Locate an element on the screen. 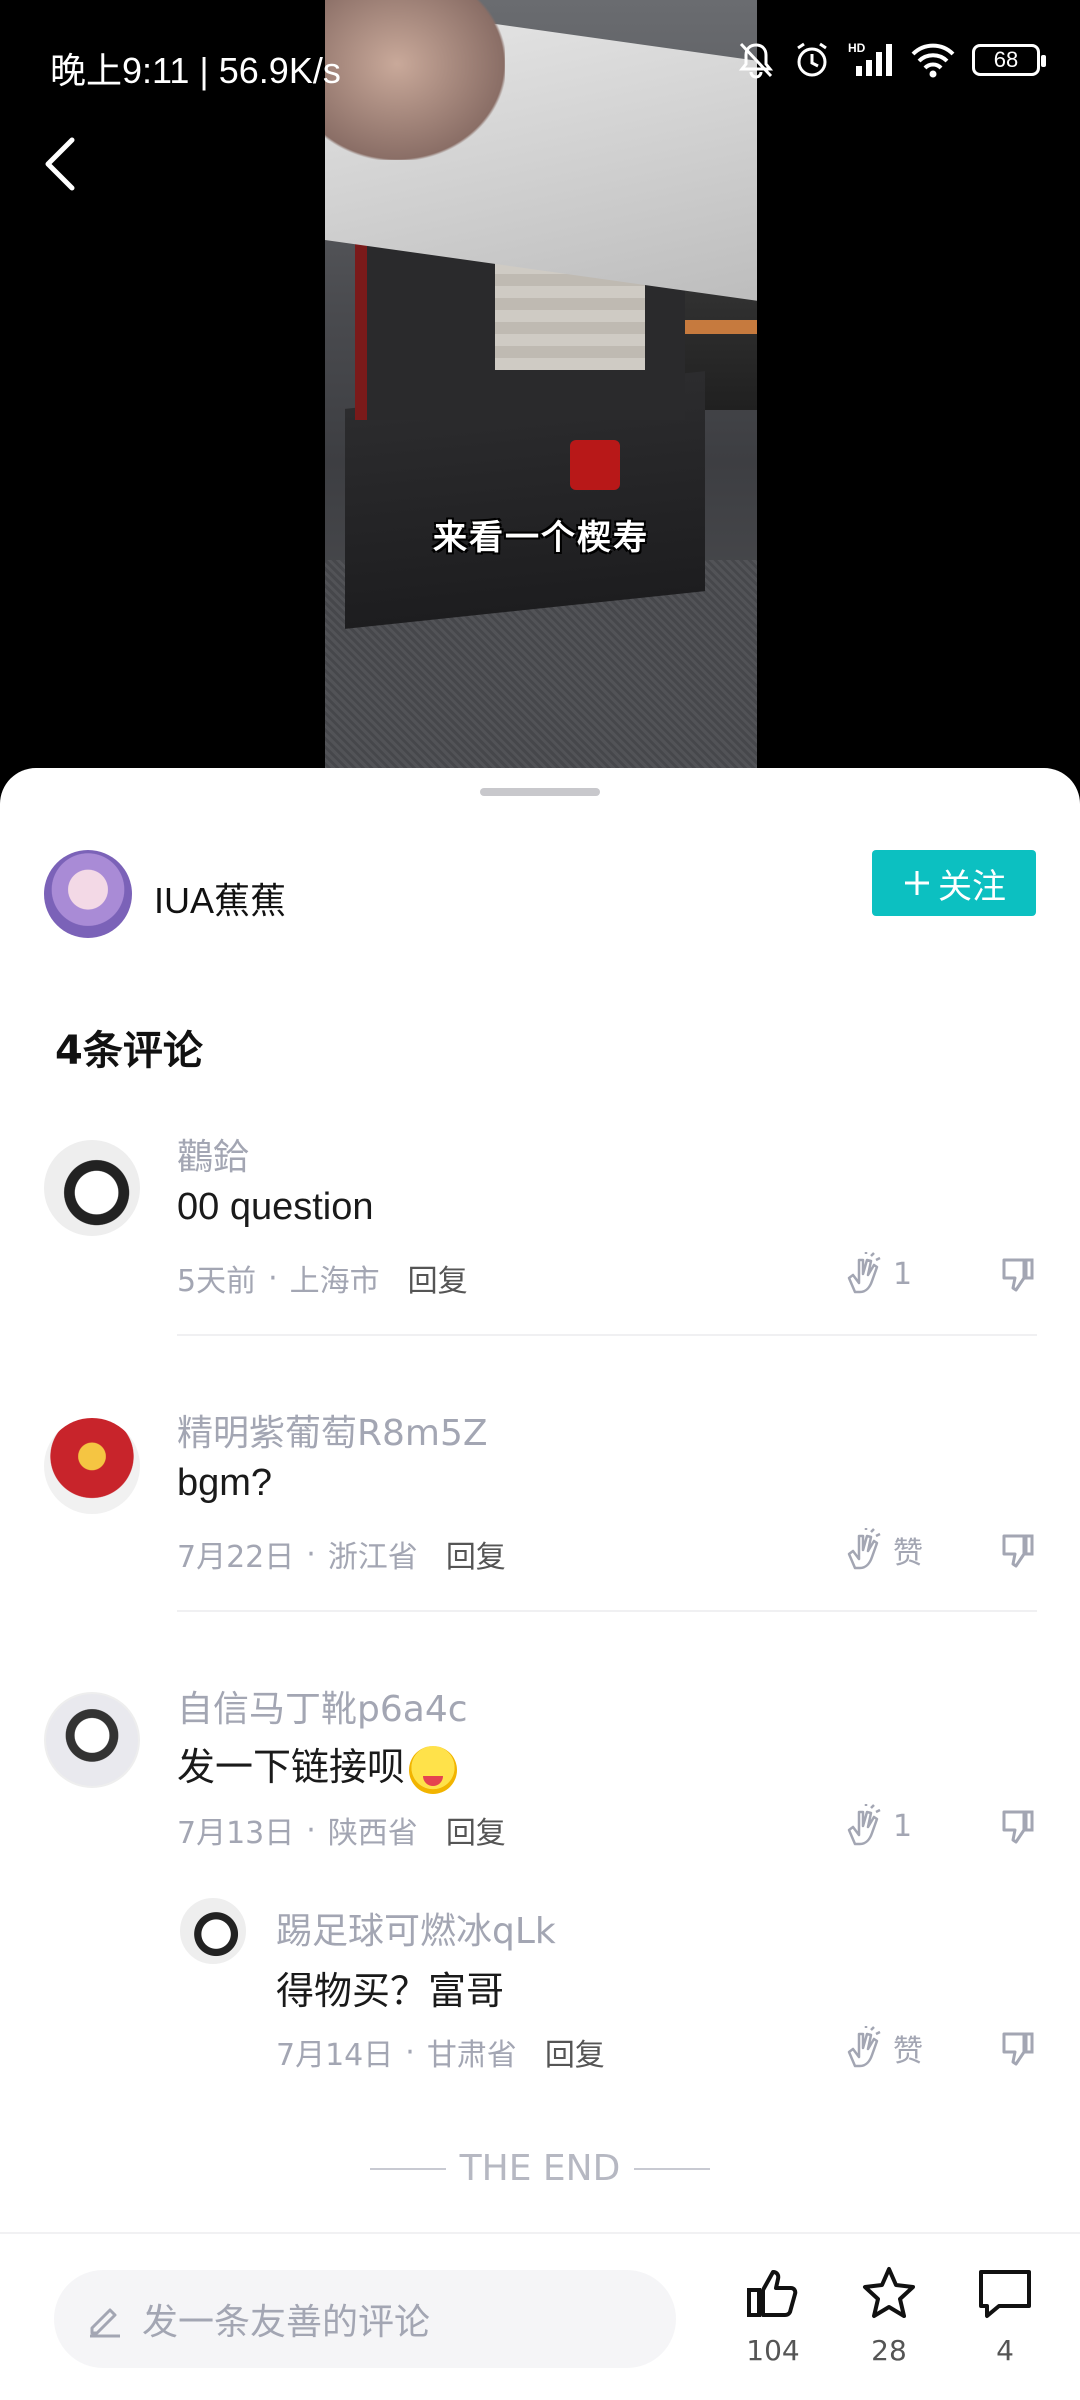 Image resolution: width=1080 pixels, height=2400 pixels. drooling-emoji-icon is located at coordinates (433, 1769).